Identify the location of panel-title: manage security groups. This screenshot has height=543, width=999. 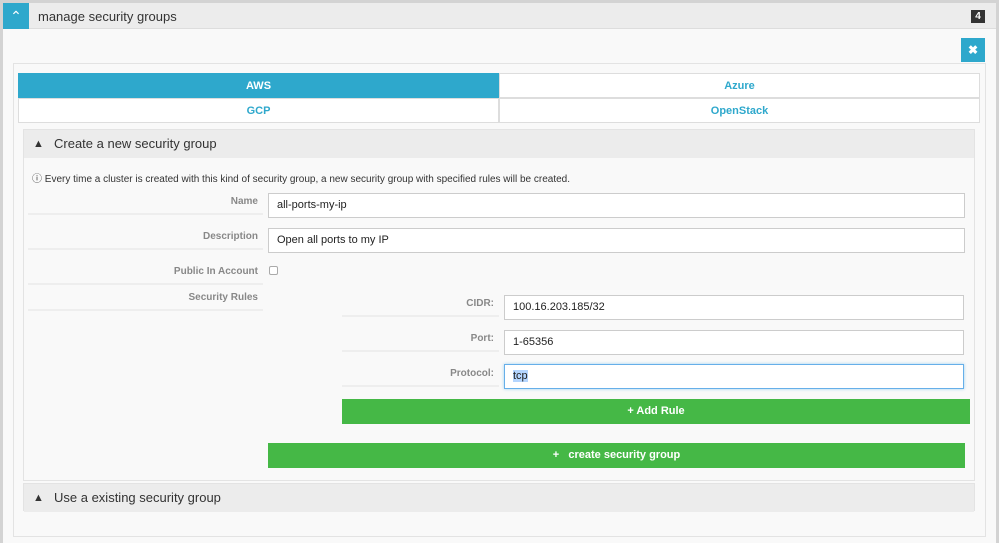
(107, 16).